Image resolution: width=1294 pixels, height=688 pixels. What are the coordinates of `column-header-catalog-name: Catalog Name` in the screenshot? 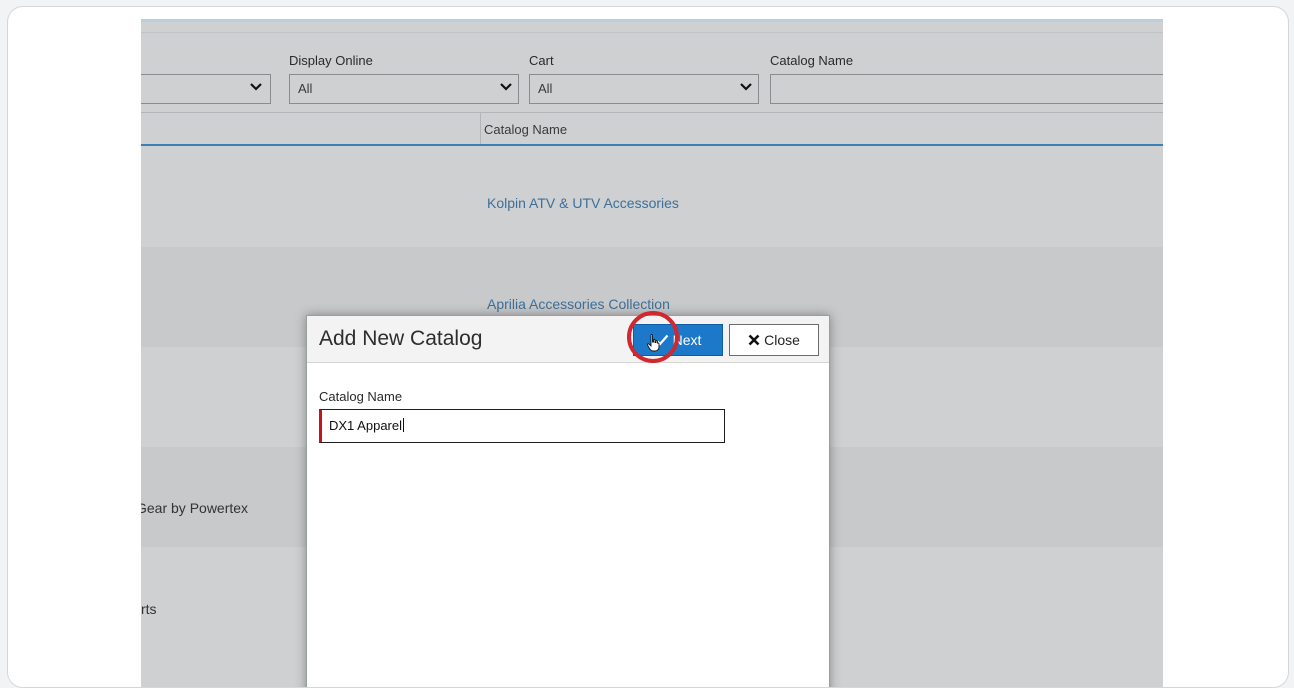 It's located at (525, 129).